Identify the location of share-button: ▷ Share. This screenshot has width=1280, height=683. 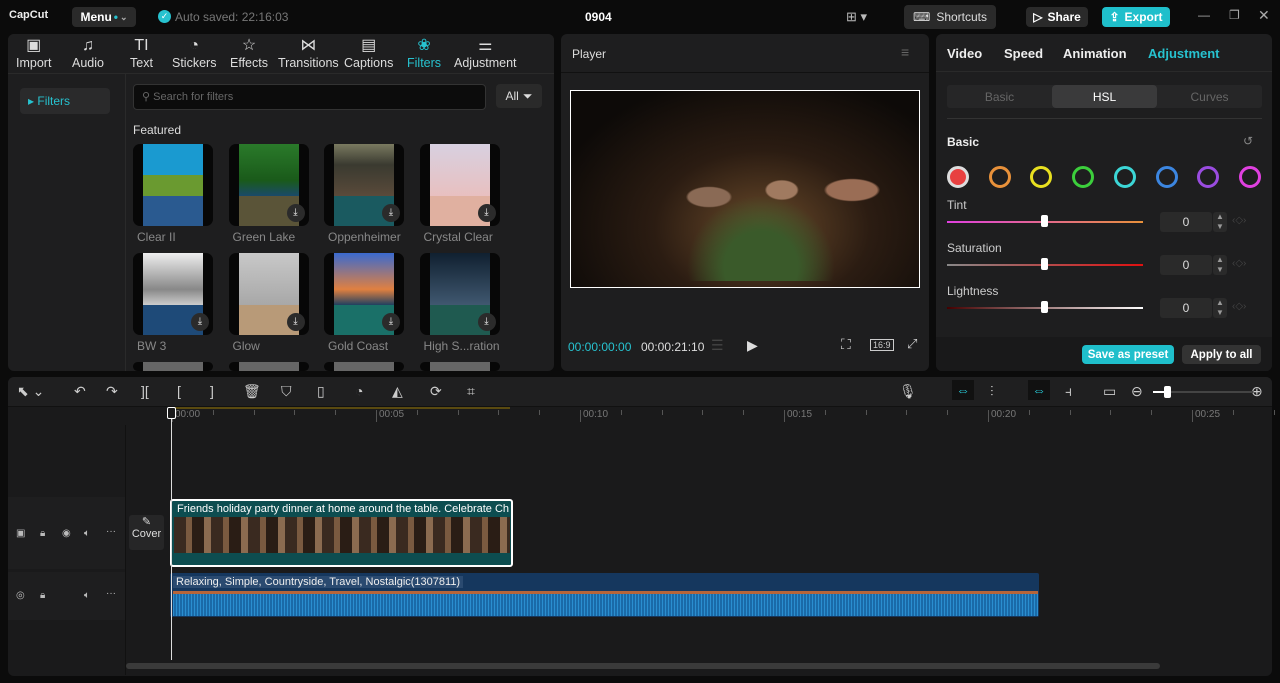
(1057, 17).